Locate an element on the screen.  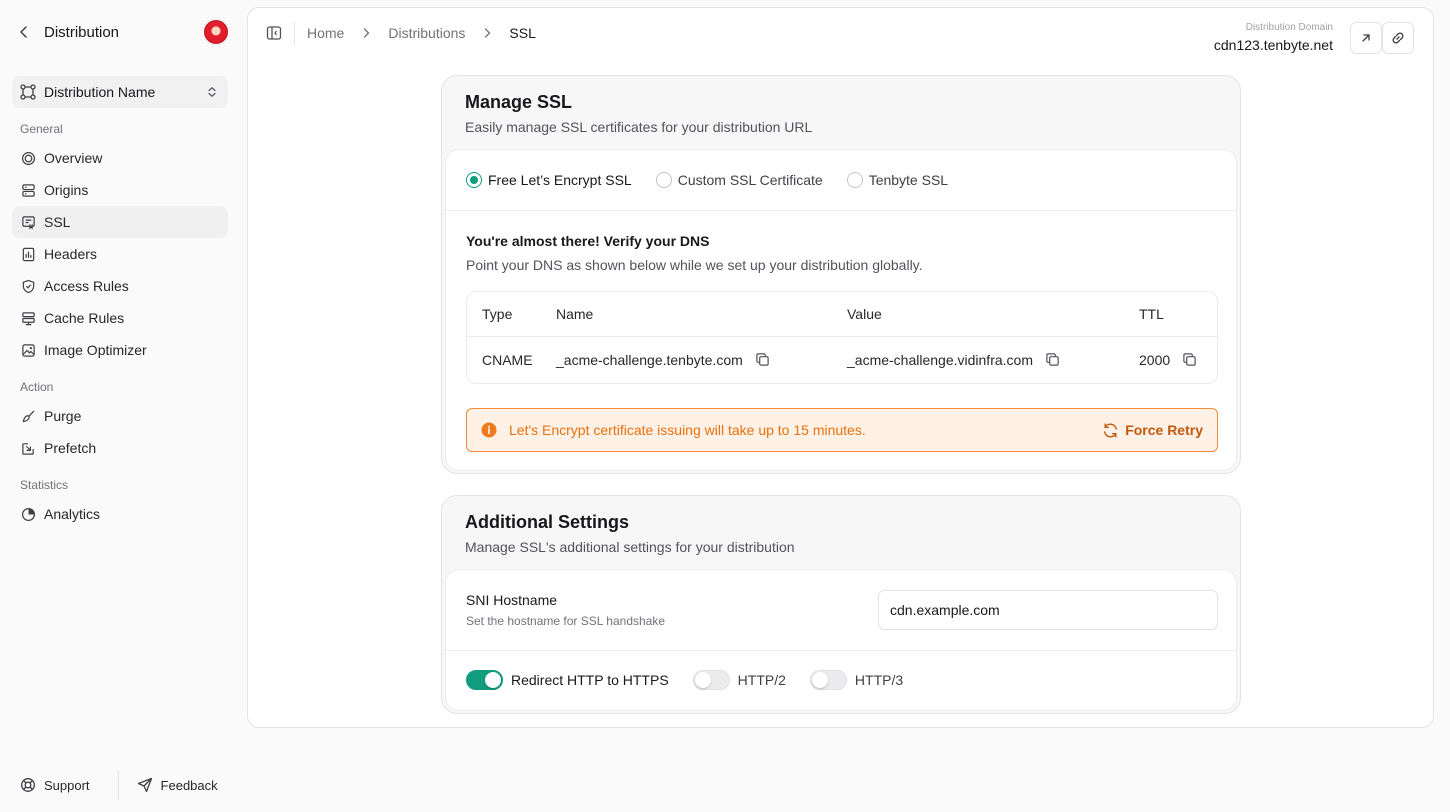
copy-name-button is located at coordinates (762, 359).